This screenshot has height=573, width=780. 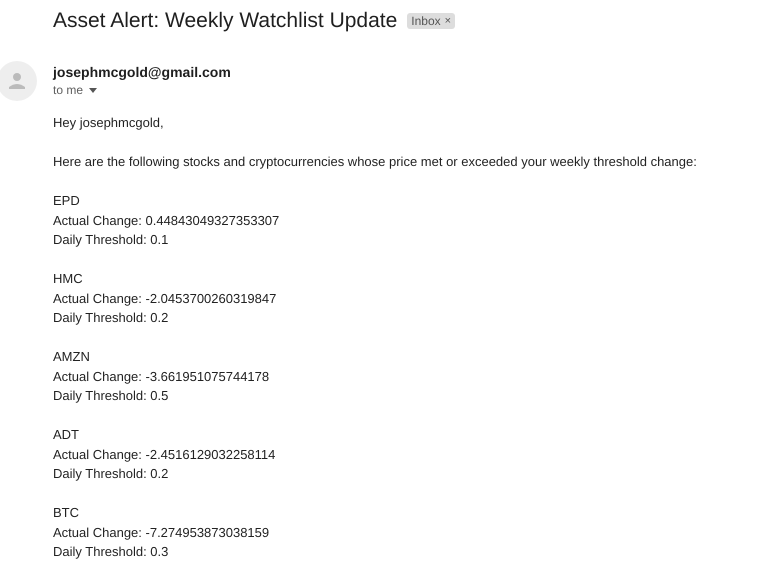 What do you see at coordinates (108, 123) in the screenshot?
I see `greeting-text: Hey josephmcgold,` at bounding box center [108, 123].